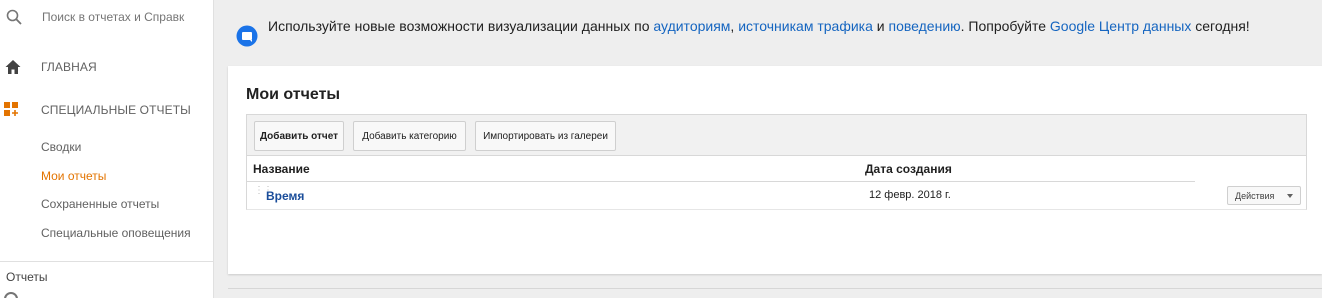  I want to click on sidebar-item-saved-reports: Сохраненные отчеты, so click(100, 204).